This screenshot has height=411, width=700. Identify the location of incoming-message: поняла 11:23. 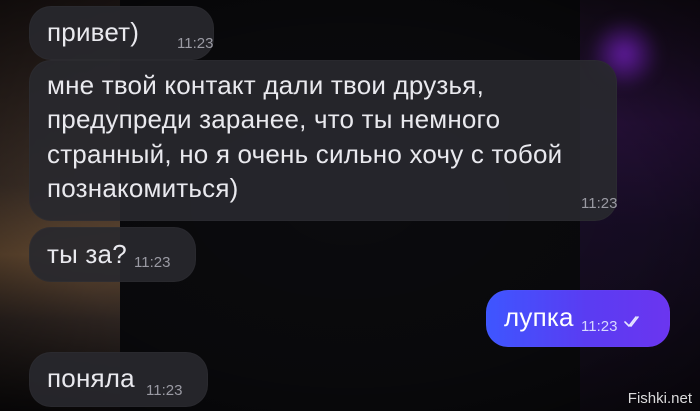
(118, 379).